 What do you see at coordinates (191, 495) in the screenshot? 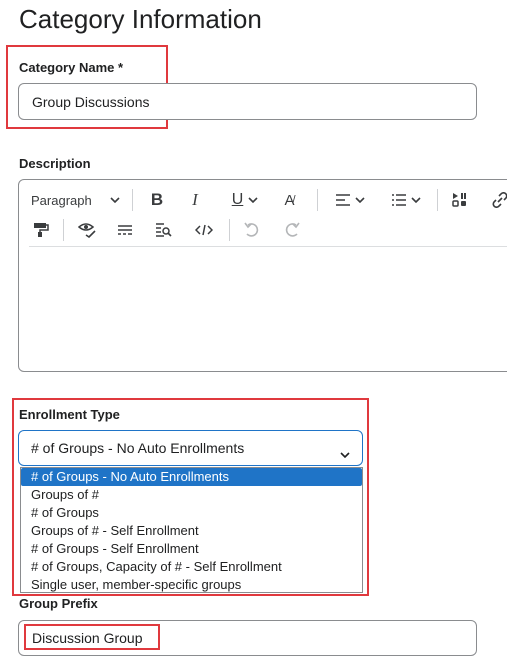
I see `dropdown-option: Groups of #` at bounding box center [191, 495].